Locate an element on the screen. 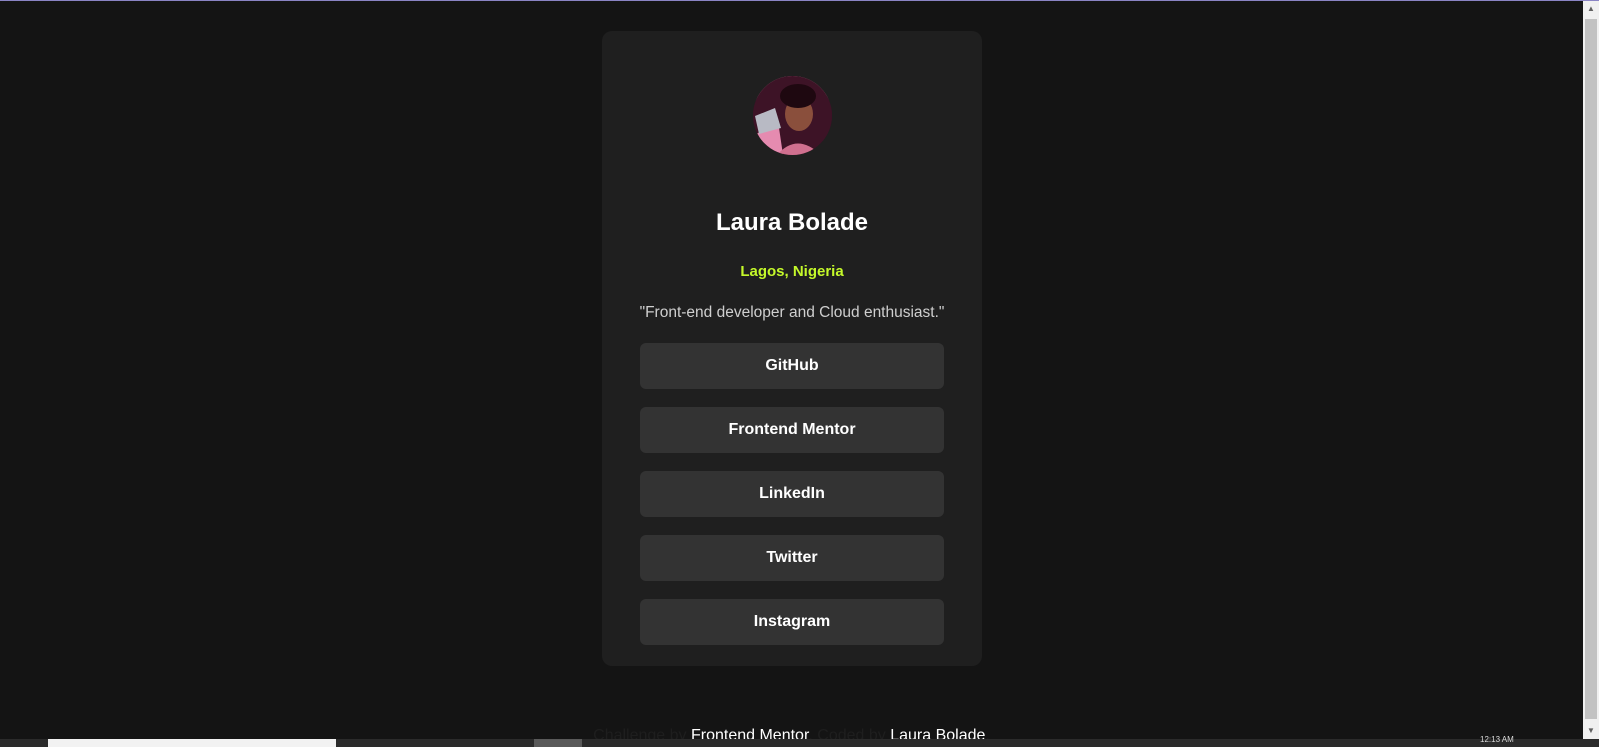 The image size is (1599, 747). linkedin-link-button: LinkedIn is located at coordinates (792, 494).